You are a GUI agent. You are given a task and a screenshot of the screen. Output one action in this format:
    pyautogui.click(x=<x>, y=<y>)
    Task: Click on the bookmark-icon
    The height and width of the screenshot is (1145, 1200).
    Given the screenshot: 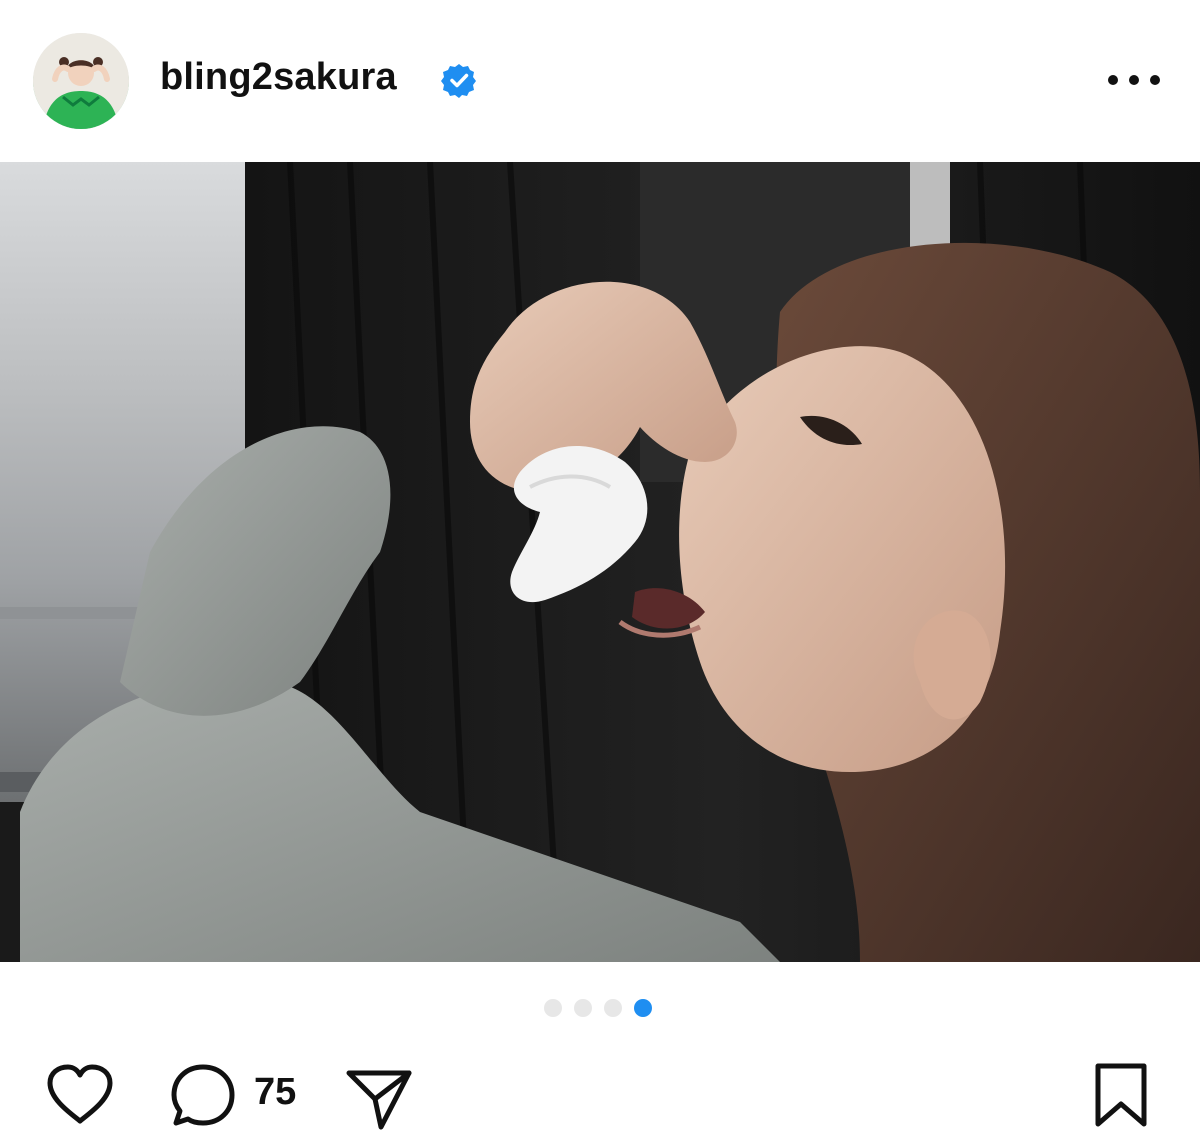 What is the action you would take?
    pyautogui.click(x=1121, y=1096)
    